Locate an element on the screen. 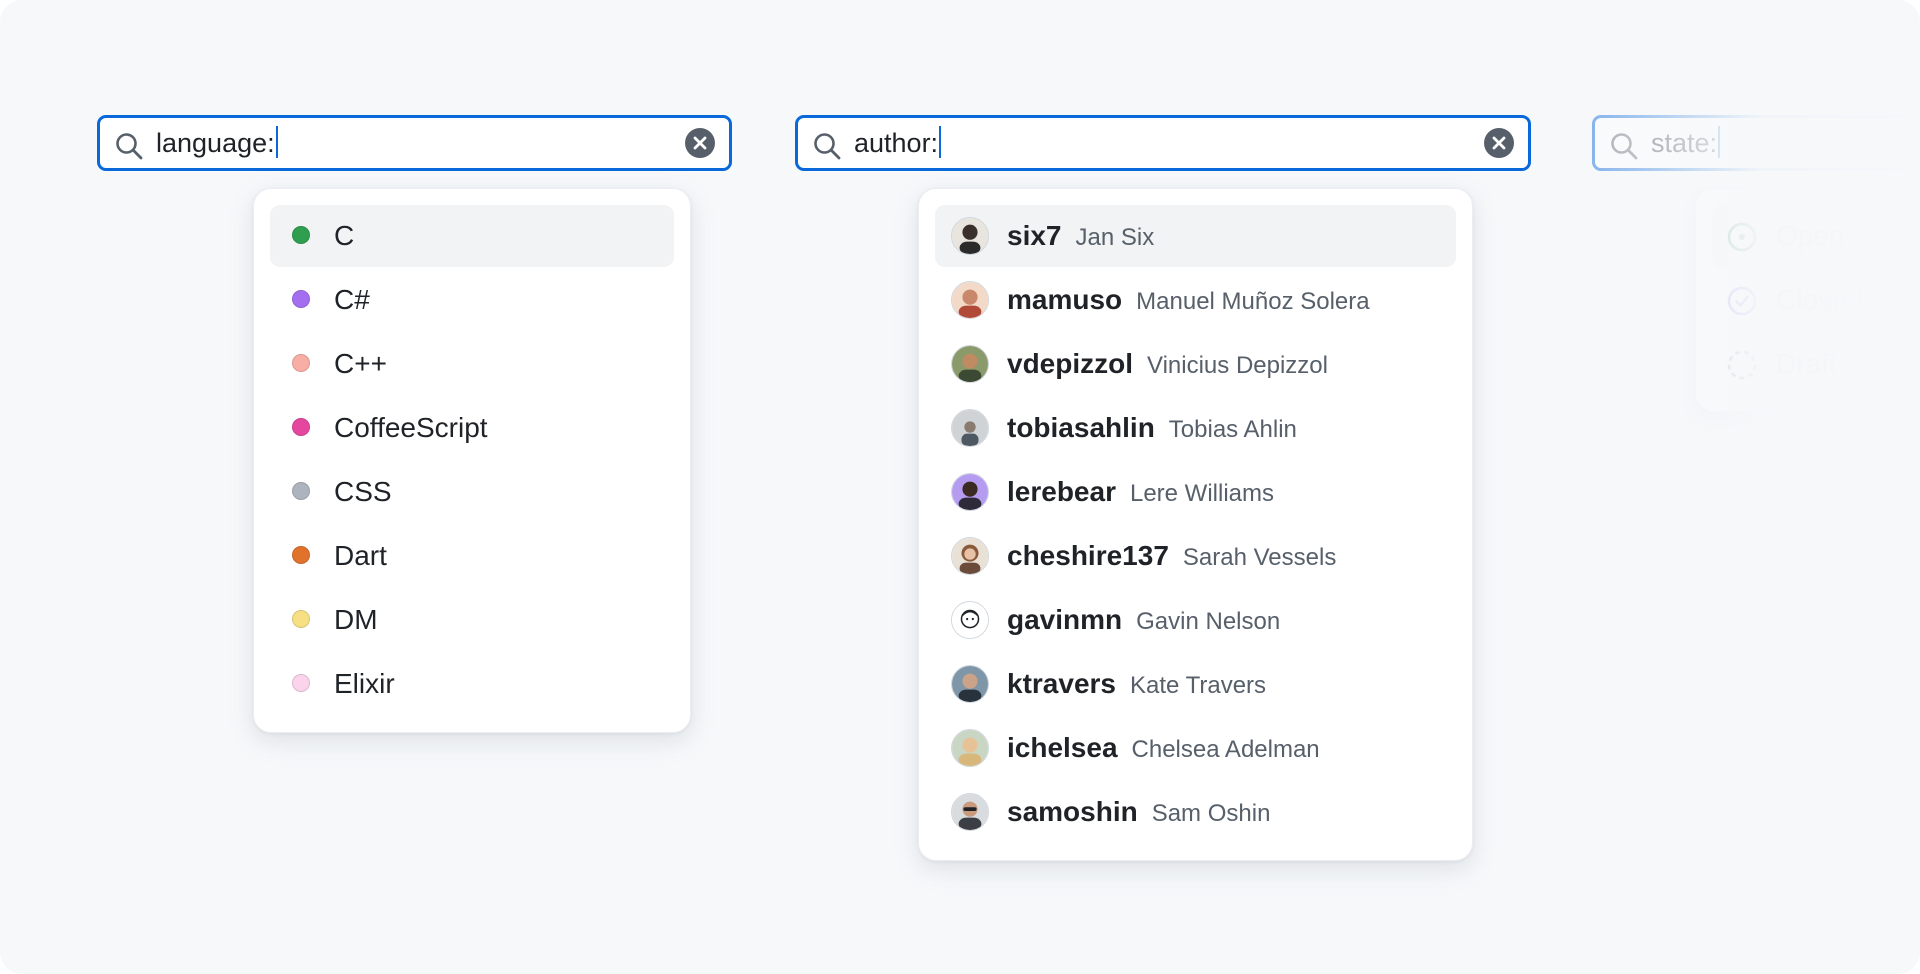  state-search-input: state: is located at coordinates (1756, 143).